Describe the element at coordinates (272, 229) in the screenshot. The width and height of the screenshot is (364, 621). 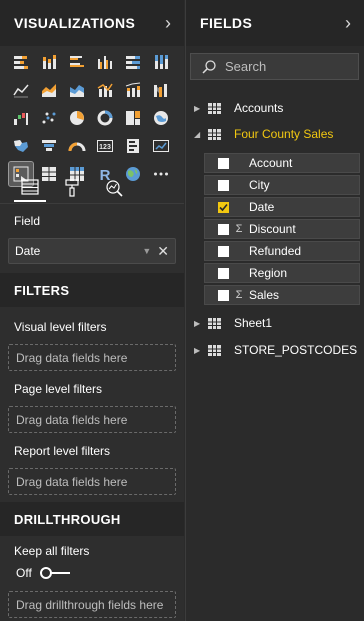
I see `field-name: Discount` at that location.